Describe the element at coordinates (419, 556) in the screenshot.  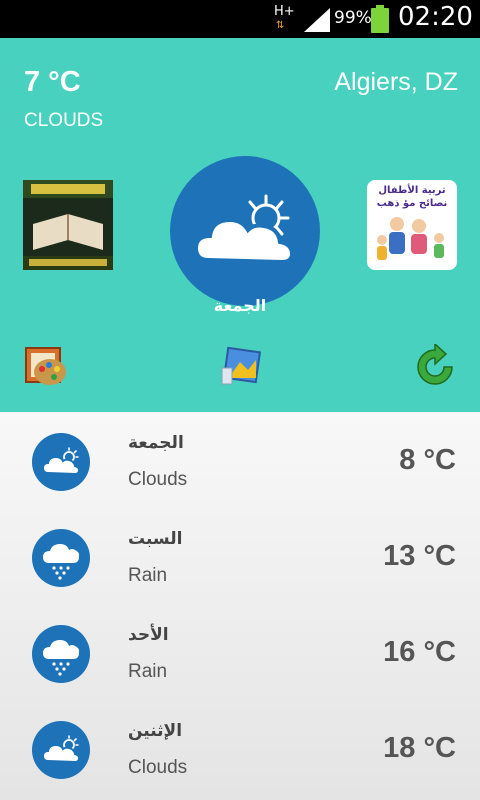
I see `forecast-temperature: 13 °C` at that location.